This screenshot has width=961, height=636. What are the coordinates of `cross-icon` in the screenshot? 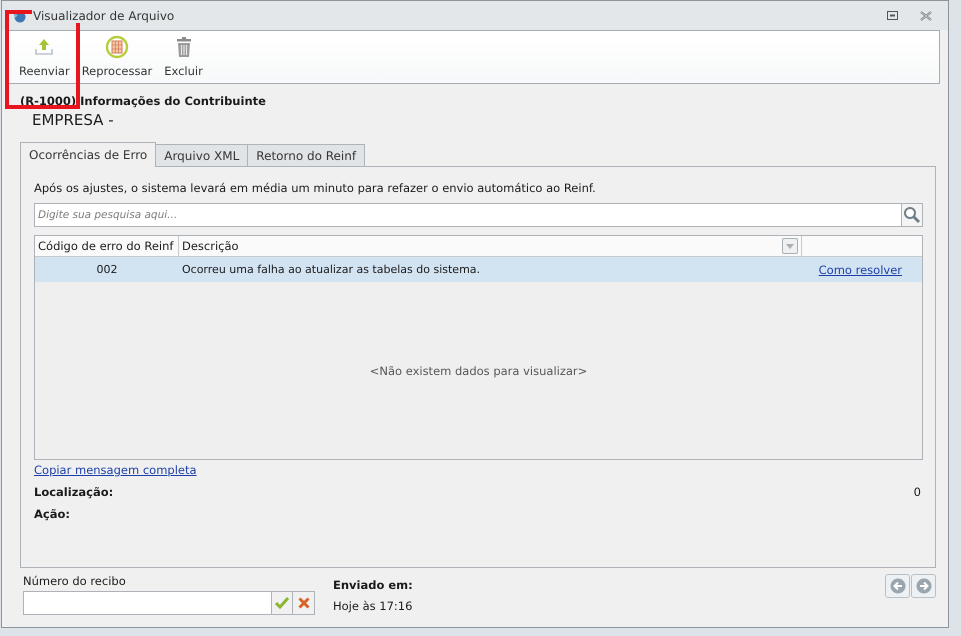 It's located at (304, 603).